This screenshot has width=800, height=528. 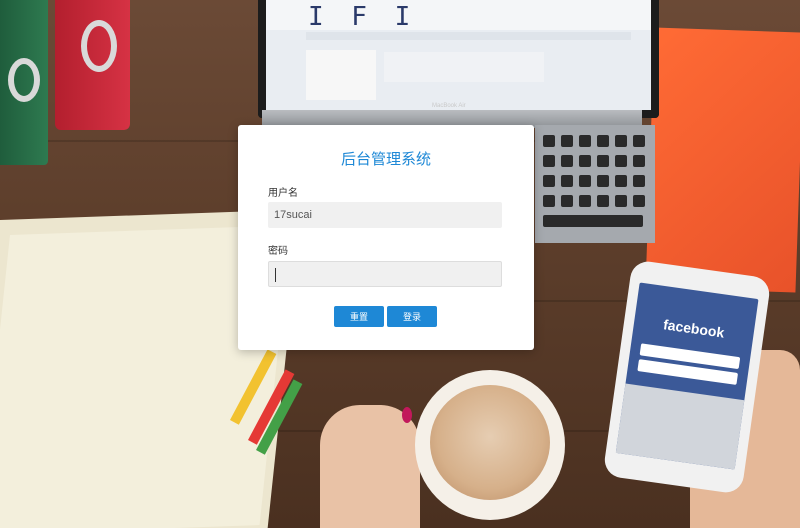 What do you see at coordinates (458, 16) in the screenshot?
I see `laptop-topbar: I F I` at bounding box center [458, 16].